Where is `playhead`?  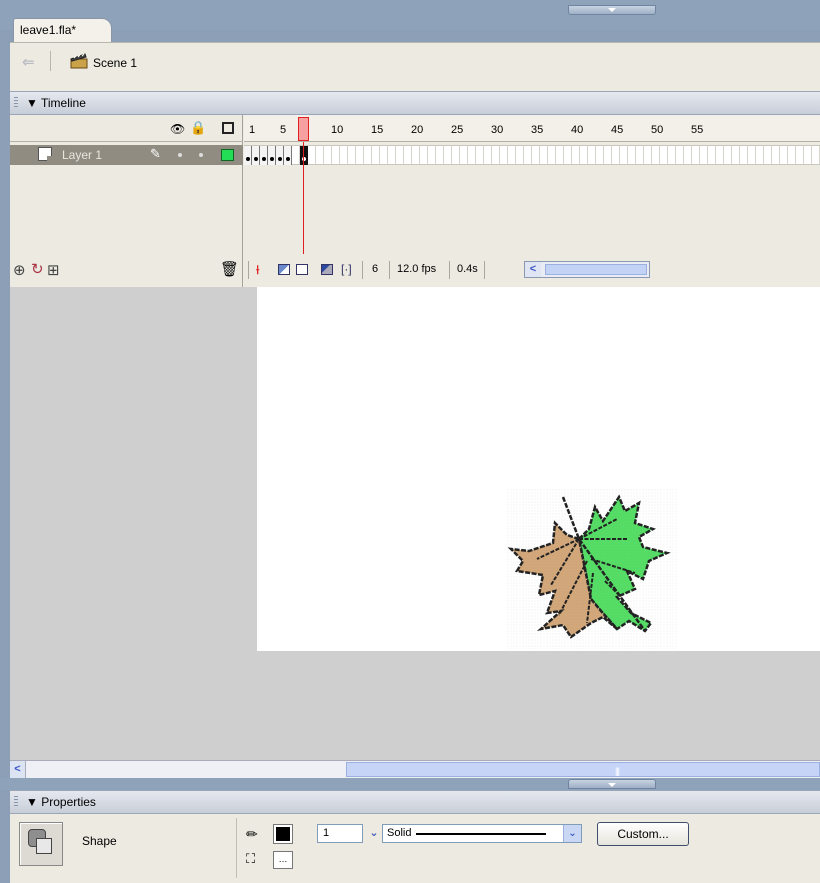
playhead is located at coordinates (303, 129).